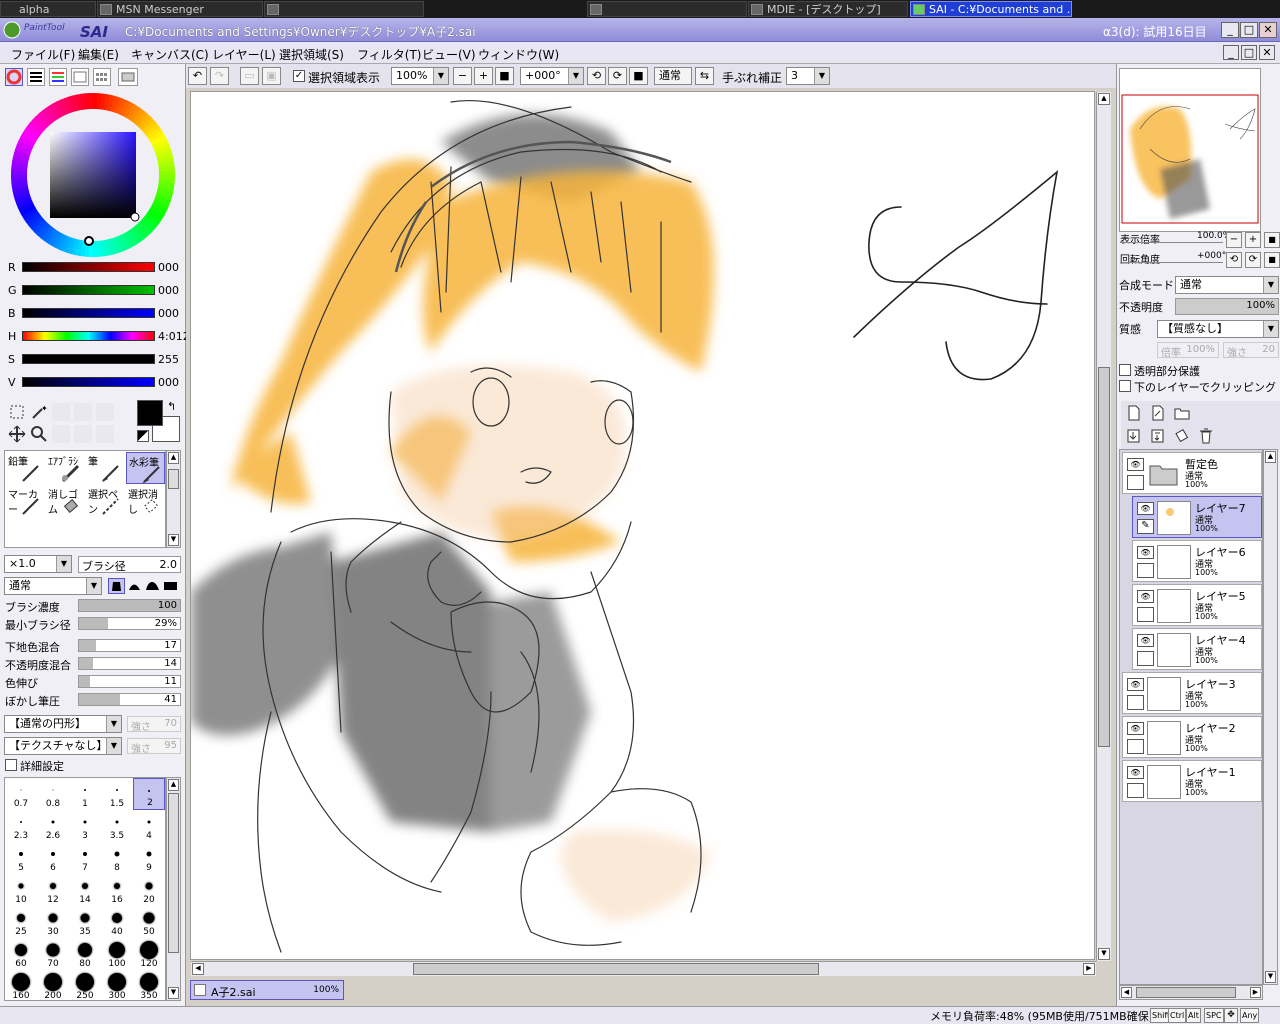  Describe the element at coordinates (105, 501) in the screenshot. I see `tool-select-pen: 選択ペン` at that location.